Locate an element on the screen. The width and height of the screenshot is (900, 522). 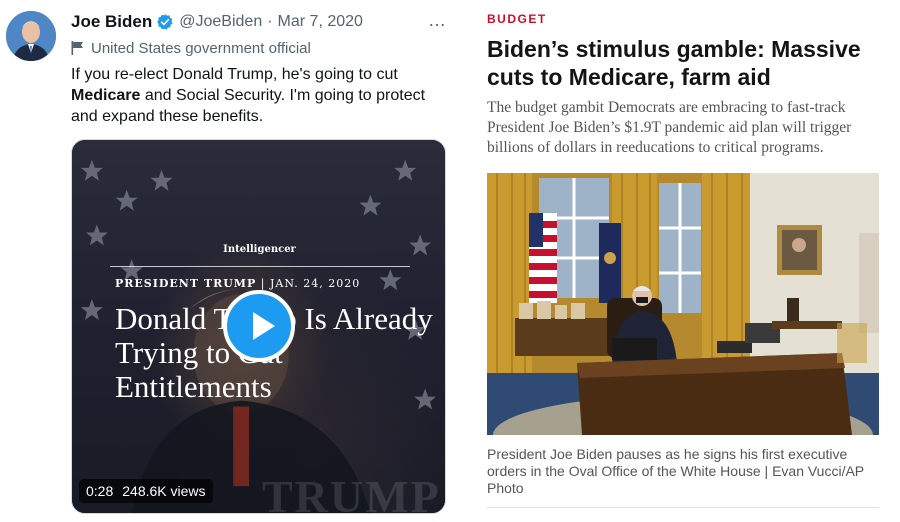
video-stats: 0:28 248.6K views is located at coordinates (146, 491).